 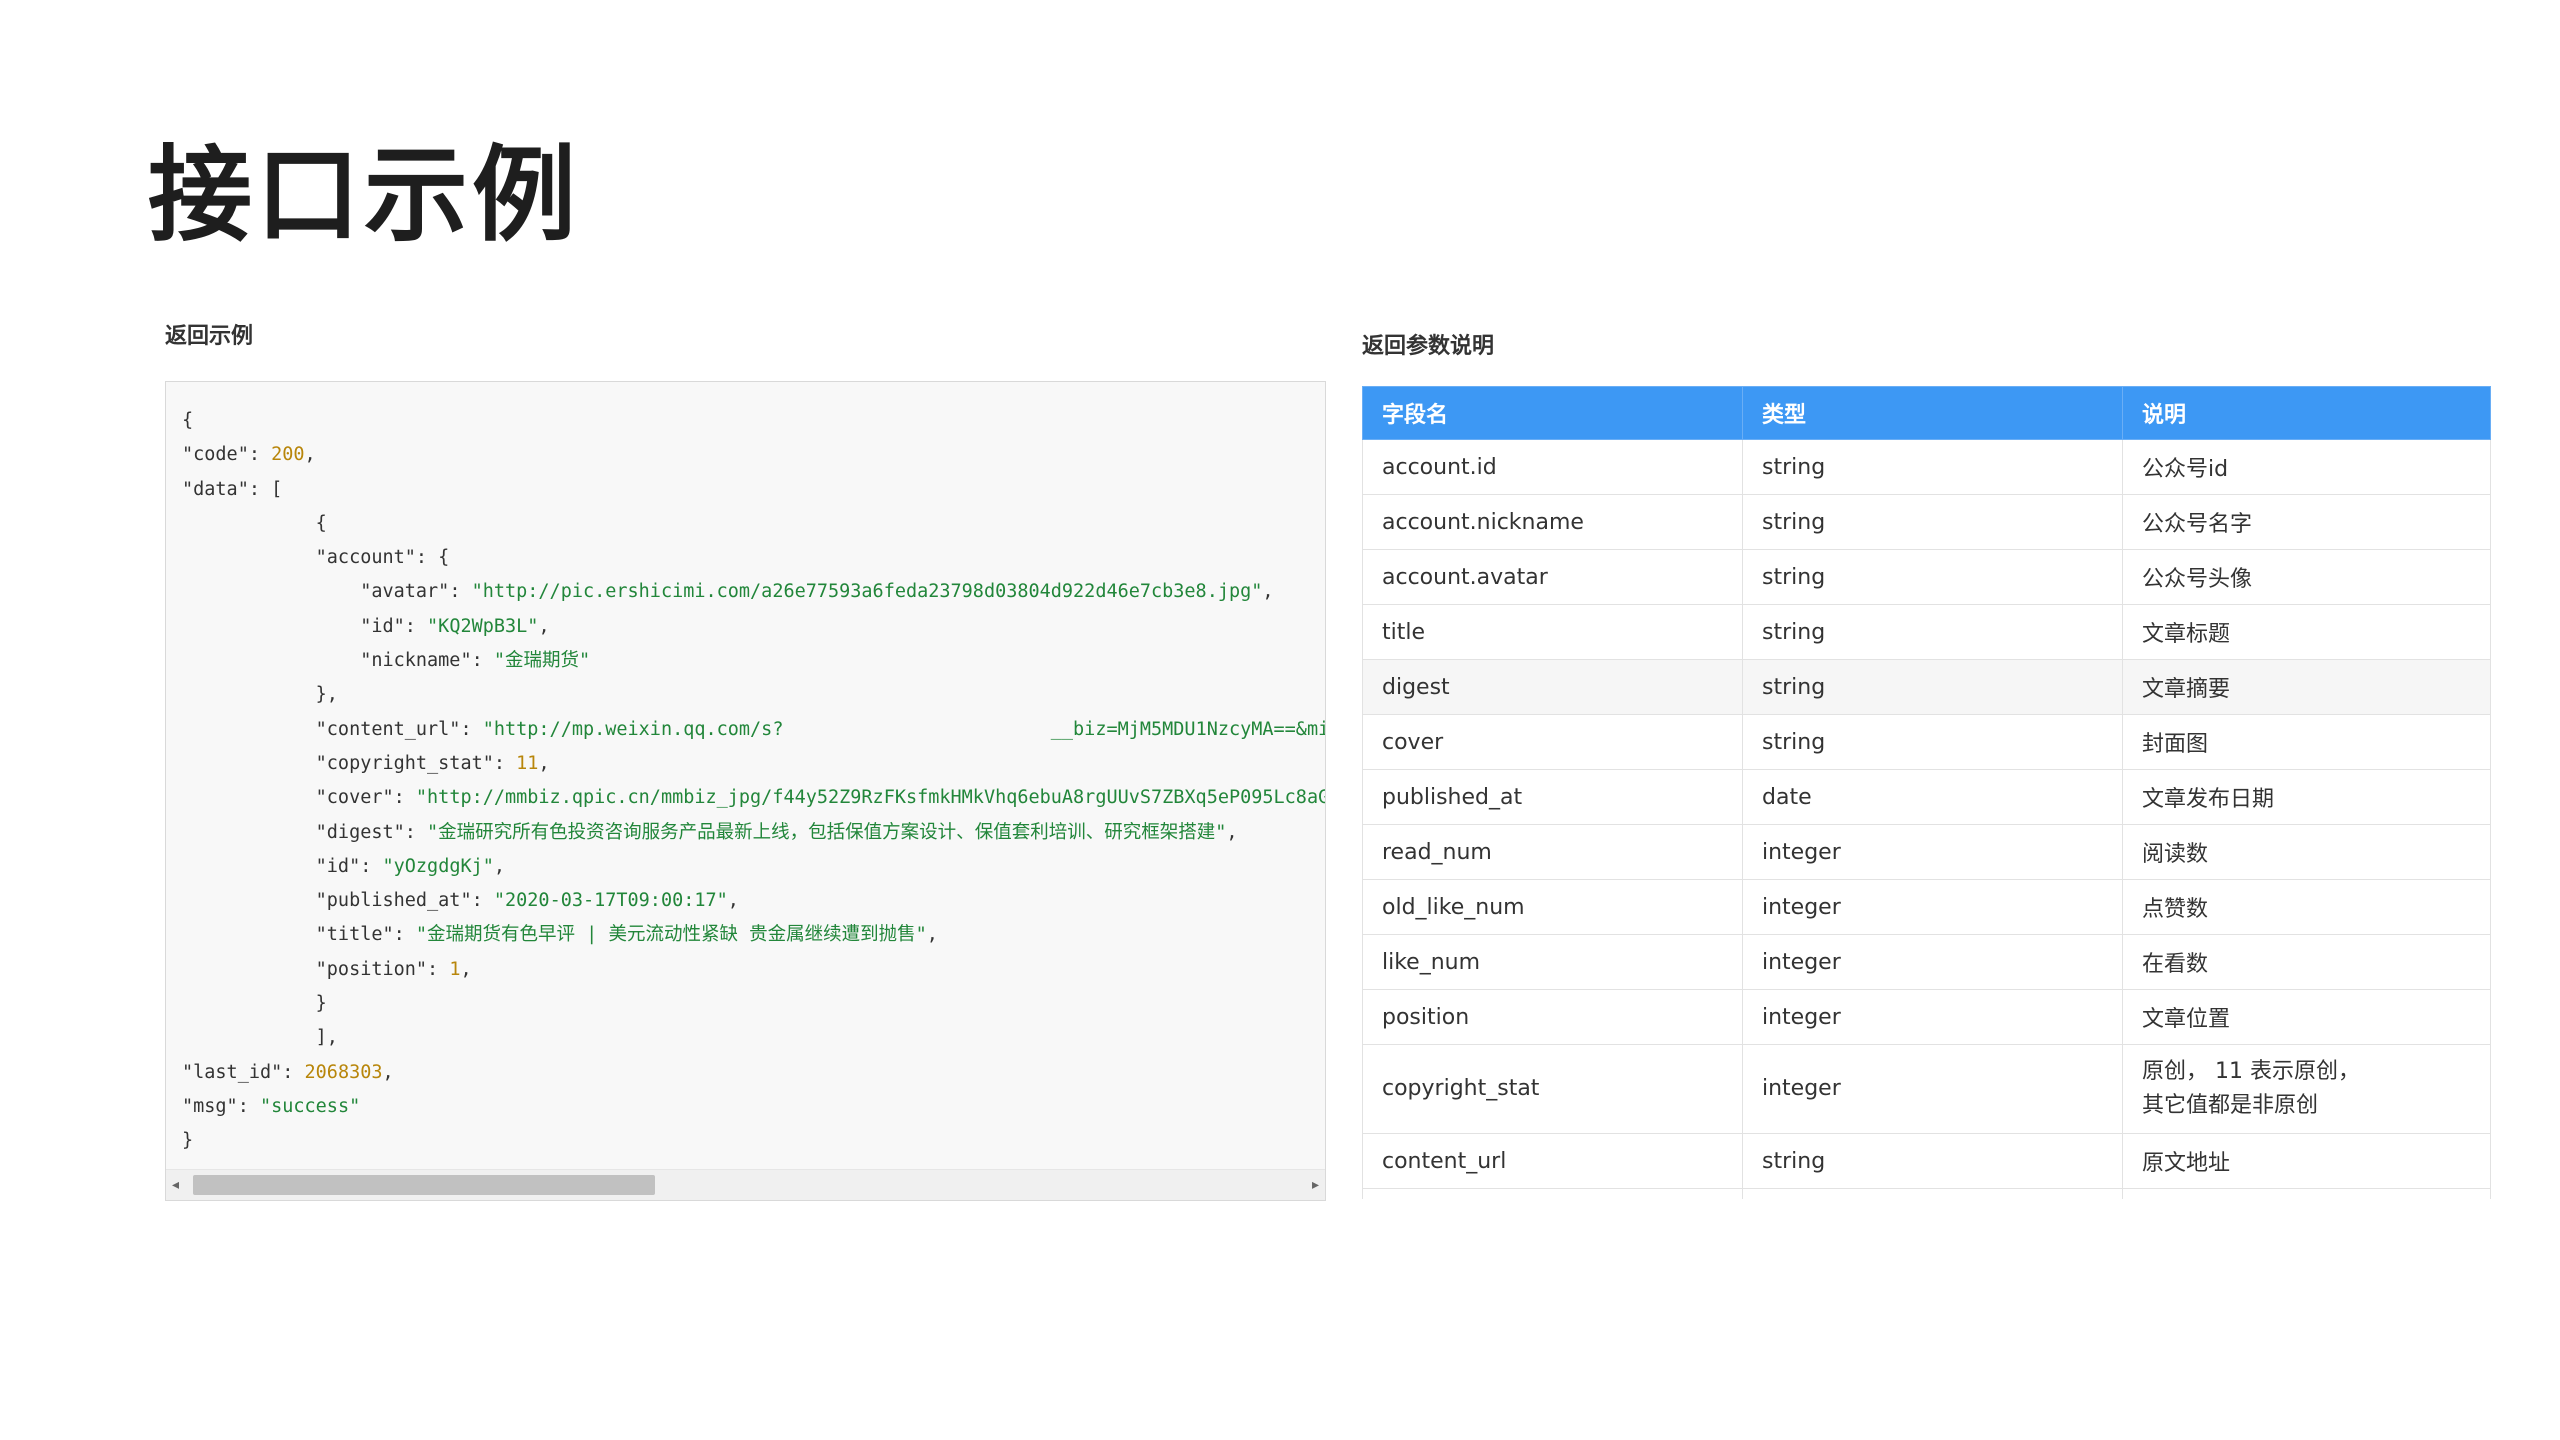 What do you see at coordinates (338, 763) in the screenshot?
I see `code-token: "copyright_stat"` at bounding box center [338, 763].